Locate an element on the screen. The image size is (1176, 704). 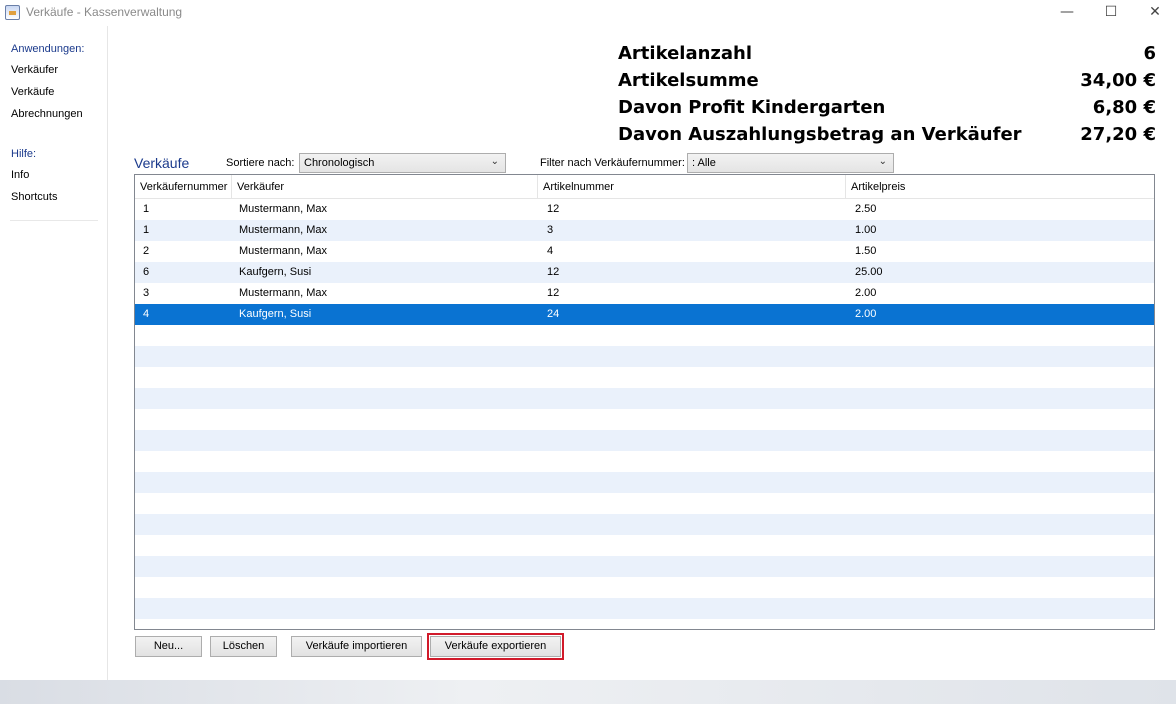
cell-article-number: 3 is located at coordinates (550, 230).